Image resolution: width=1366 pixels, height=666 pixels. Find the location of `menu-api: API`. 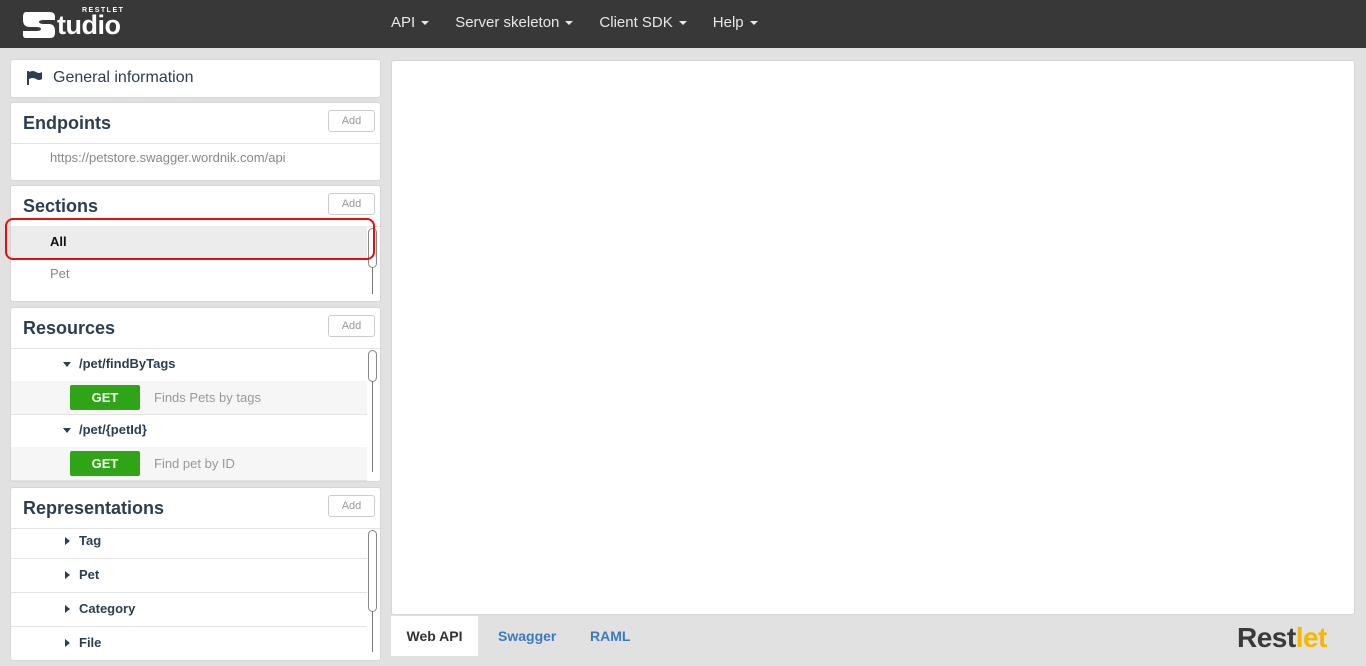

menu-api: API is located at coordinates (410, 24).